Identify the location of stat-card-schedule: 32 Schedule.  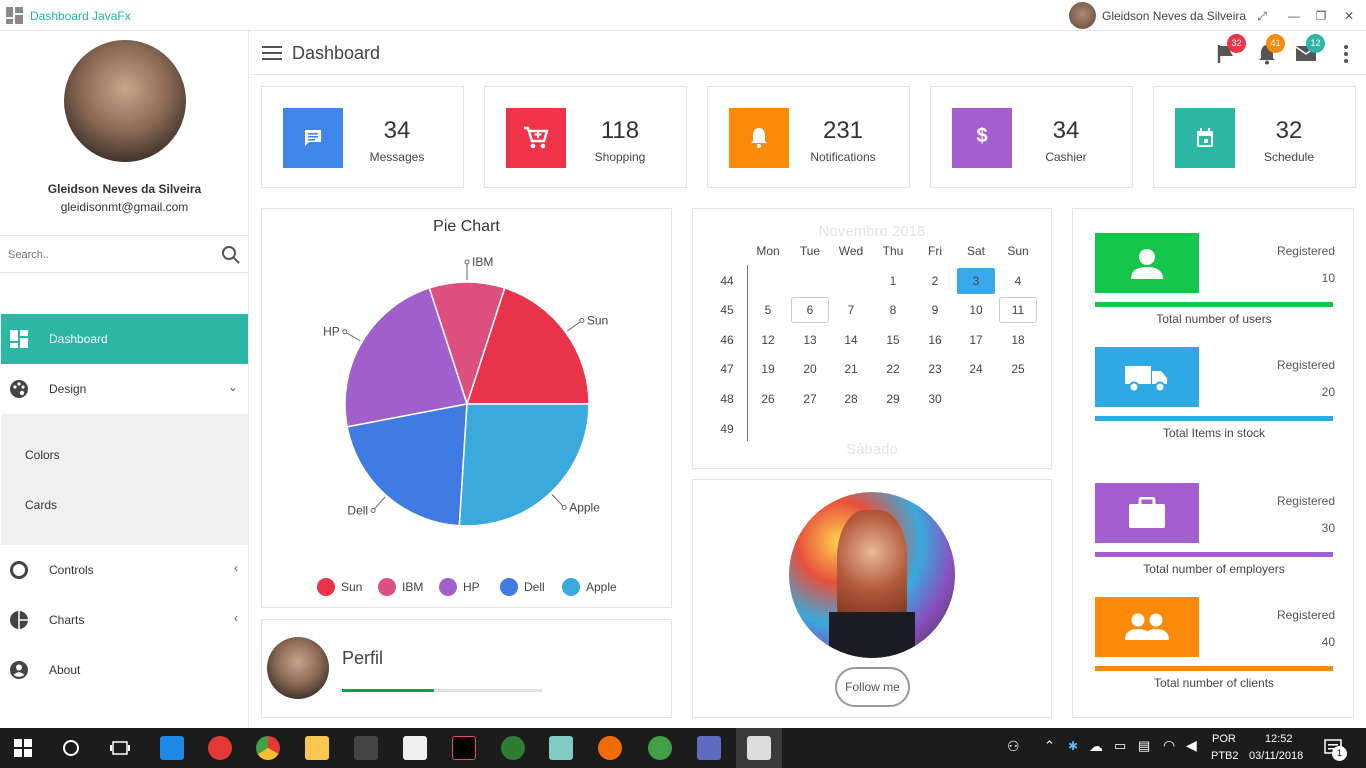
(1254, 137).